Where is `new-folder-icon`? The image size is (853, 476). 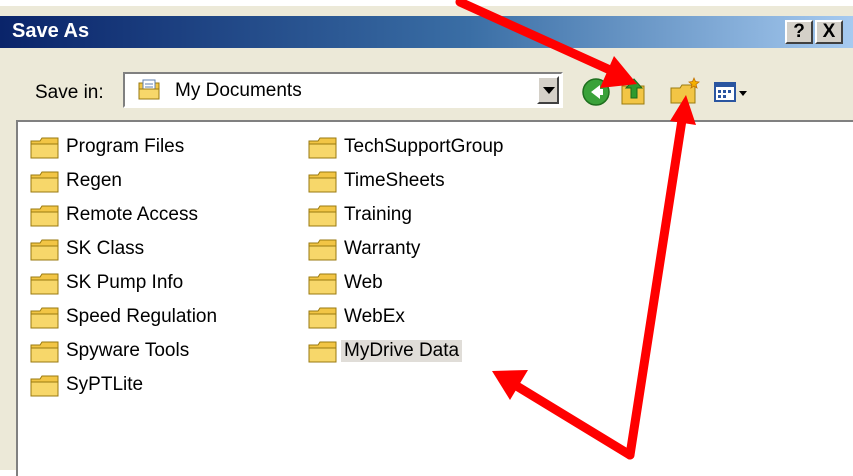 new-folder-icon is located at coordinates (684, 92).